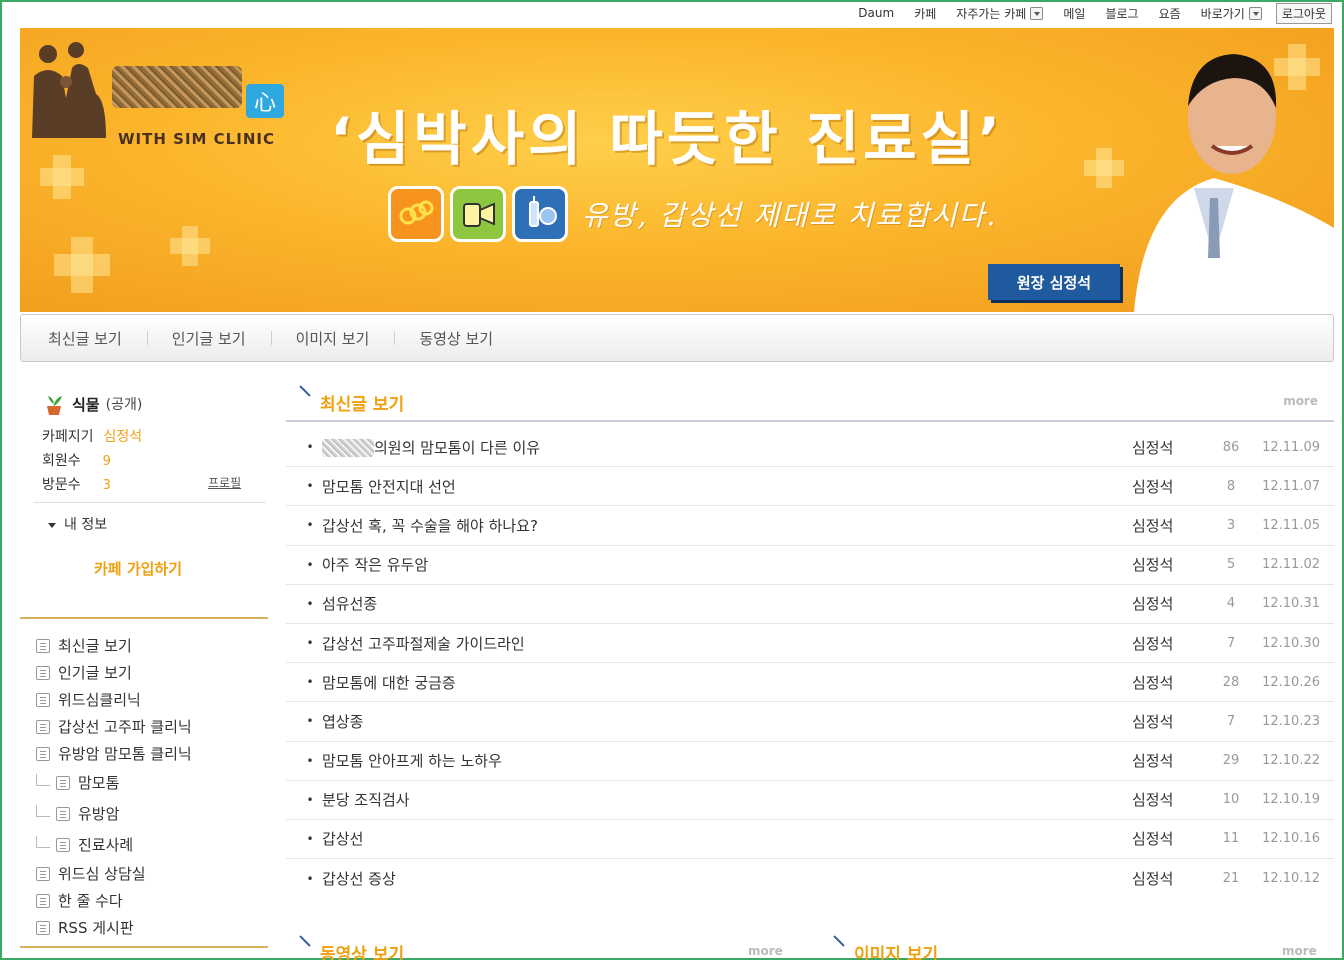 Image resolution: width=1344 pixels, height=960 pixels. I want to click on post-row: • 섬유선종 심정석 4 12.10.31, so click(810, 604).